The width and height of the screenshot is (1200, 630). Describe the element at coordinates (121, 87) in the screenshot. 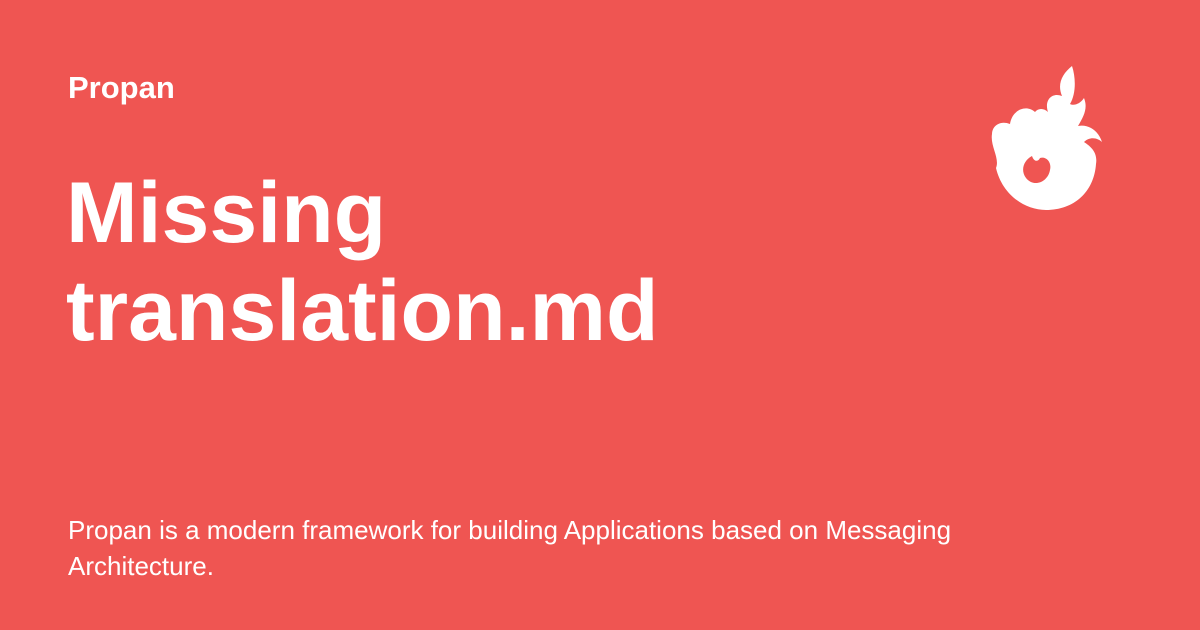

I see `site-name: Propan` at that location.